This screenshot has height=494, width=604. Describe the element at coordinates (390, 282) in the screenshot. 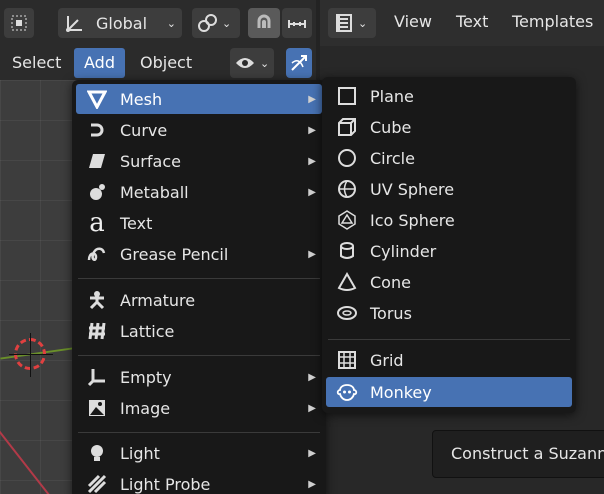

I see `menu-item-label: Cone` at that location.